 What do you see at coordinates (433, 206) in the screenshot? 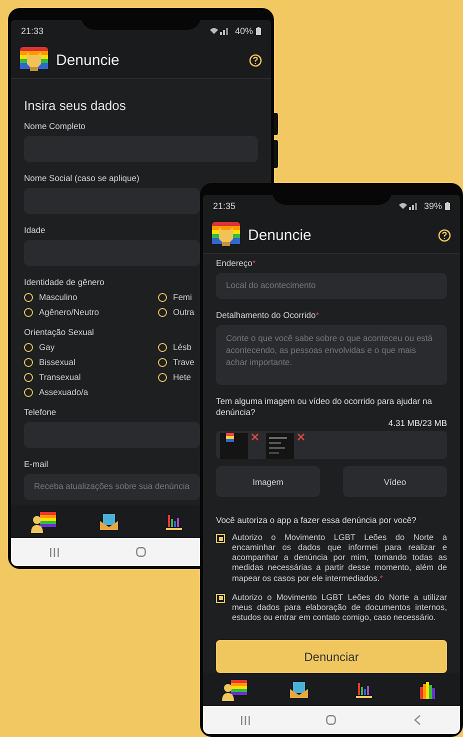
I see `battery-percent: 39%` at bounding box center [433, 206].